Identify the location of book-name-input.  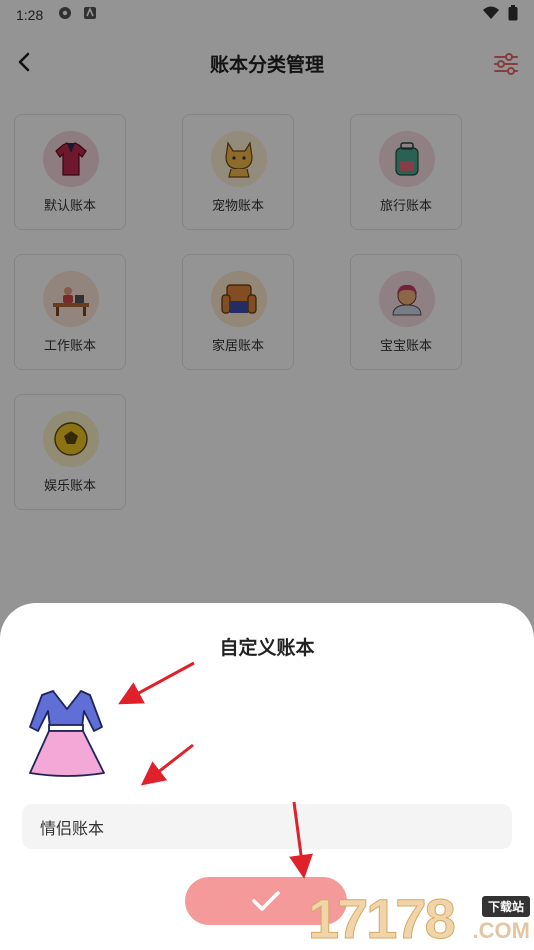
(267, 826).